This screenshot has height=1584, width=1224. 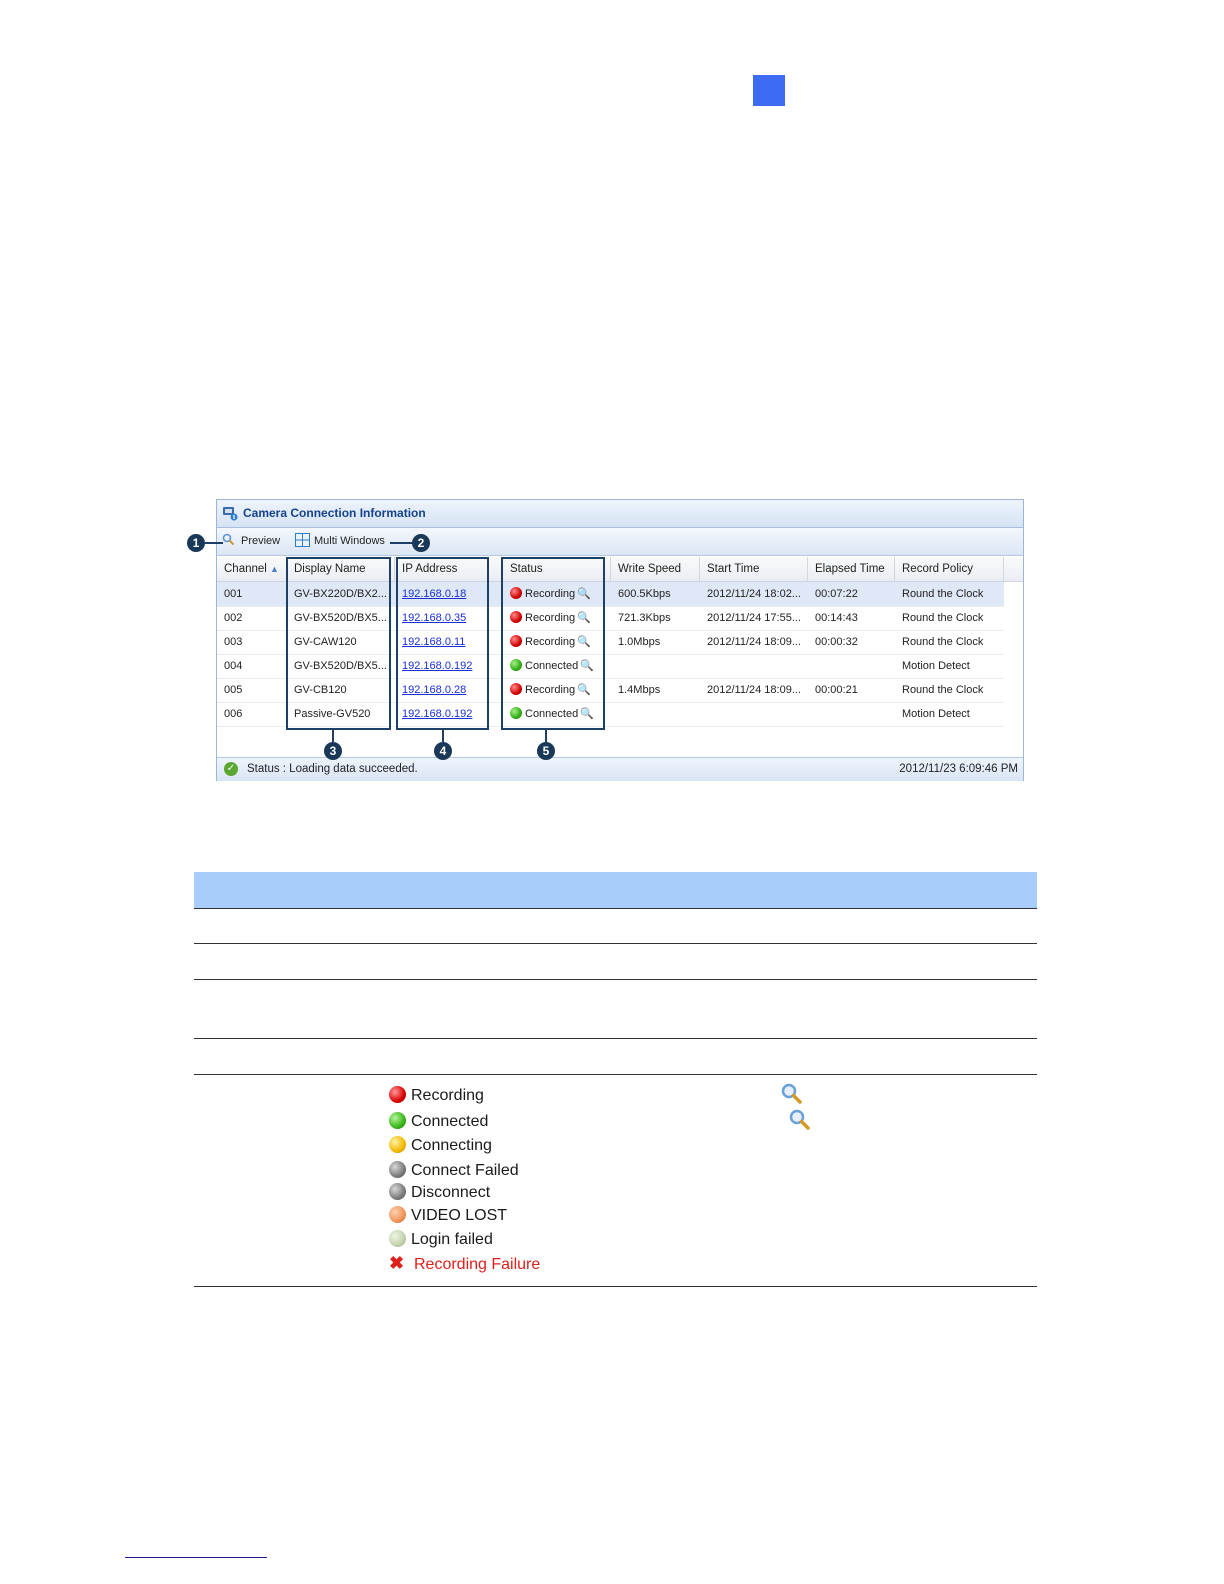 I want to click on column-header-record-policy: Record Policy, so click(x=949, y=569).